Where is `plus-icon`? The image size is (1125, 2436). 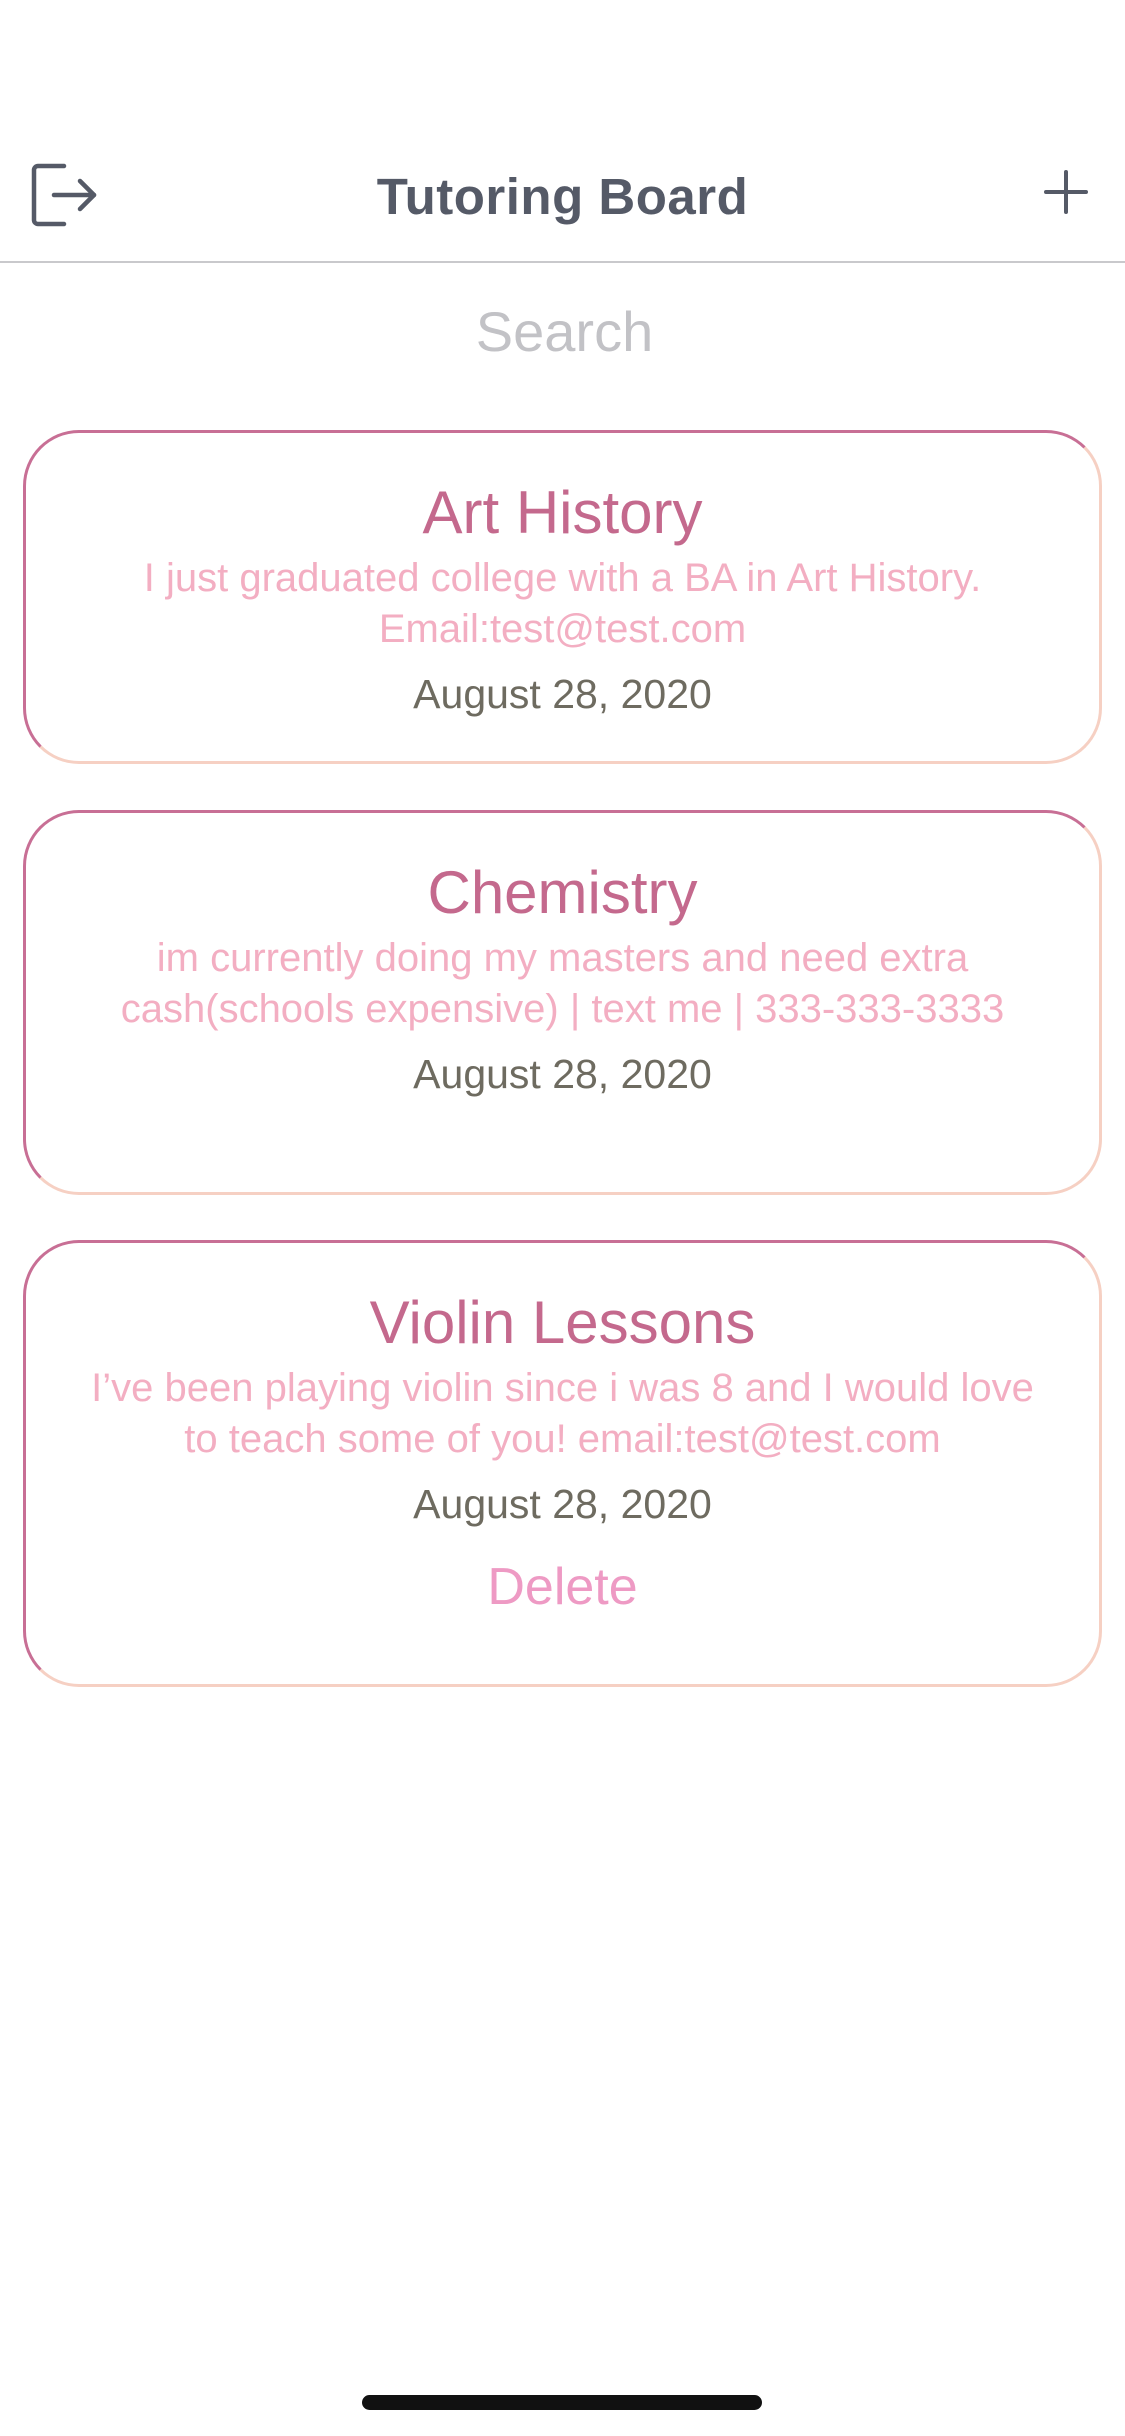 plus-icon is located at coordinates (1066, 192).